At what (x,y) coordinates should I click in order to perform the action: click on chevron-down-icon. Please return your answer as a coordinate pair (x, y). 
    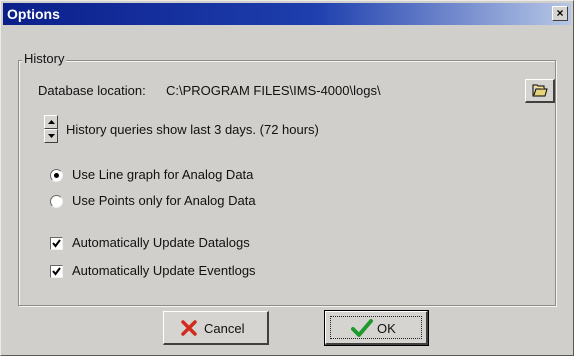
    Looking at the image, I should click on (51, 136).